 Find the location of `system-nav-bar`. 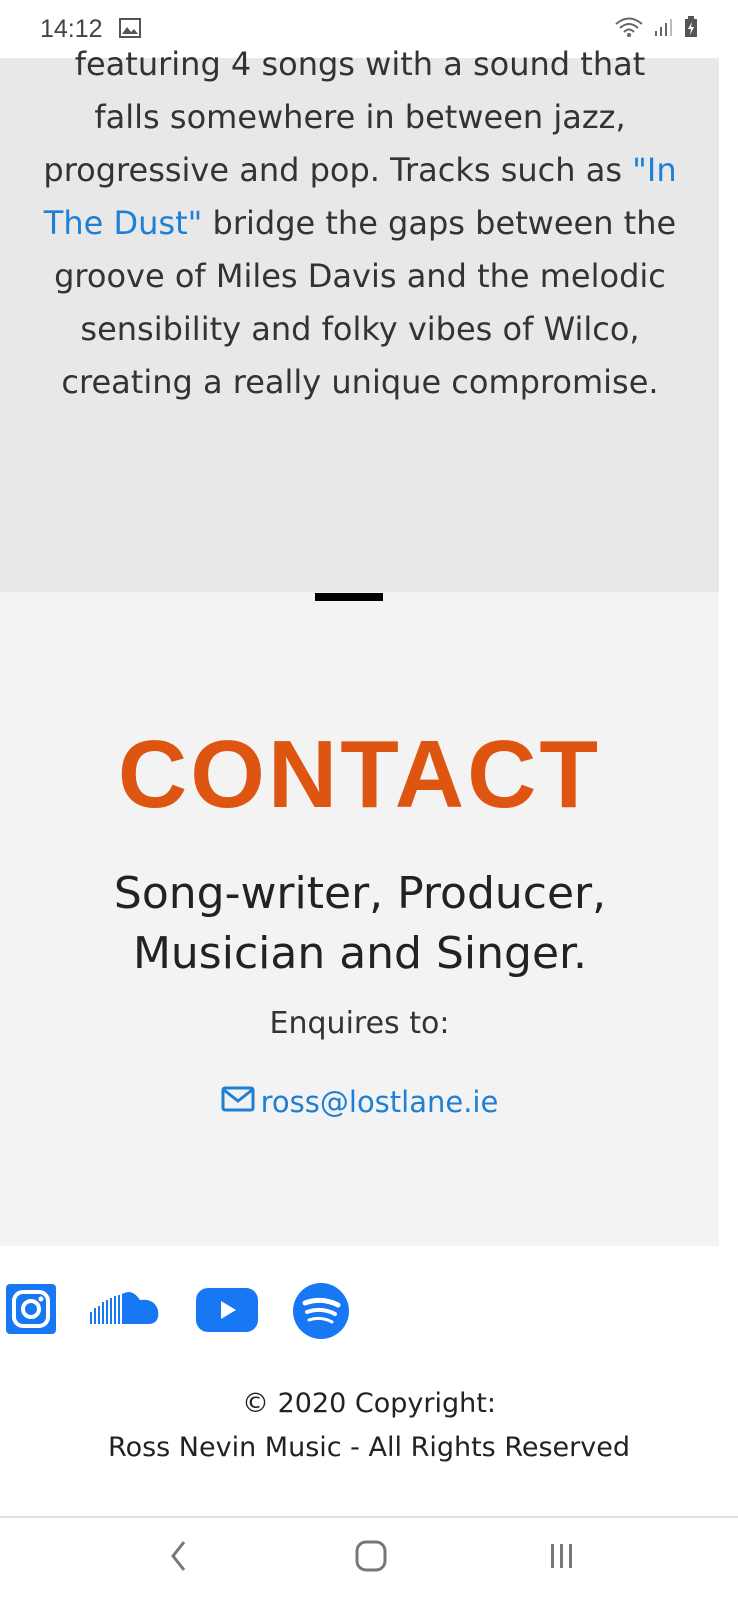

system-nav-bar is located at coordinates (369, 1559).